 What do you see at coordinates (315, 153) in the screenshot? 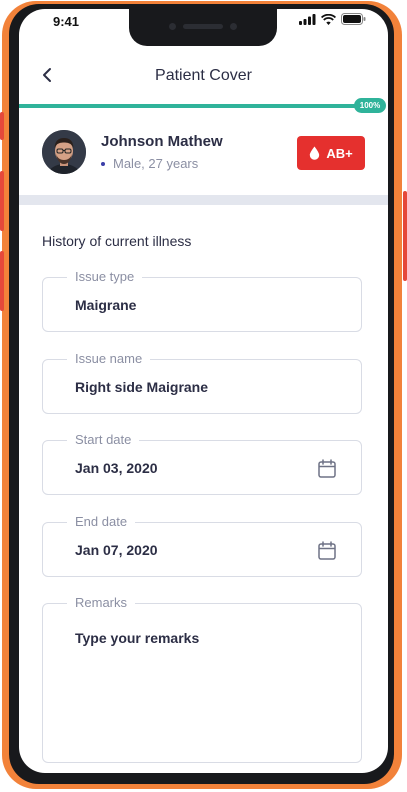
I see `blood-drop-icon` at bounding box center [315, 153].